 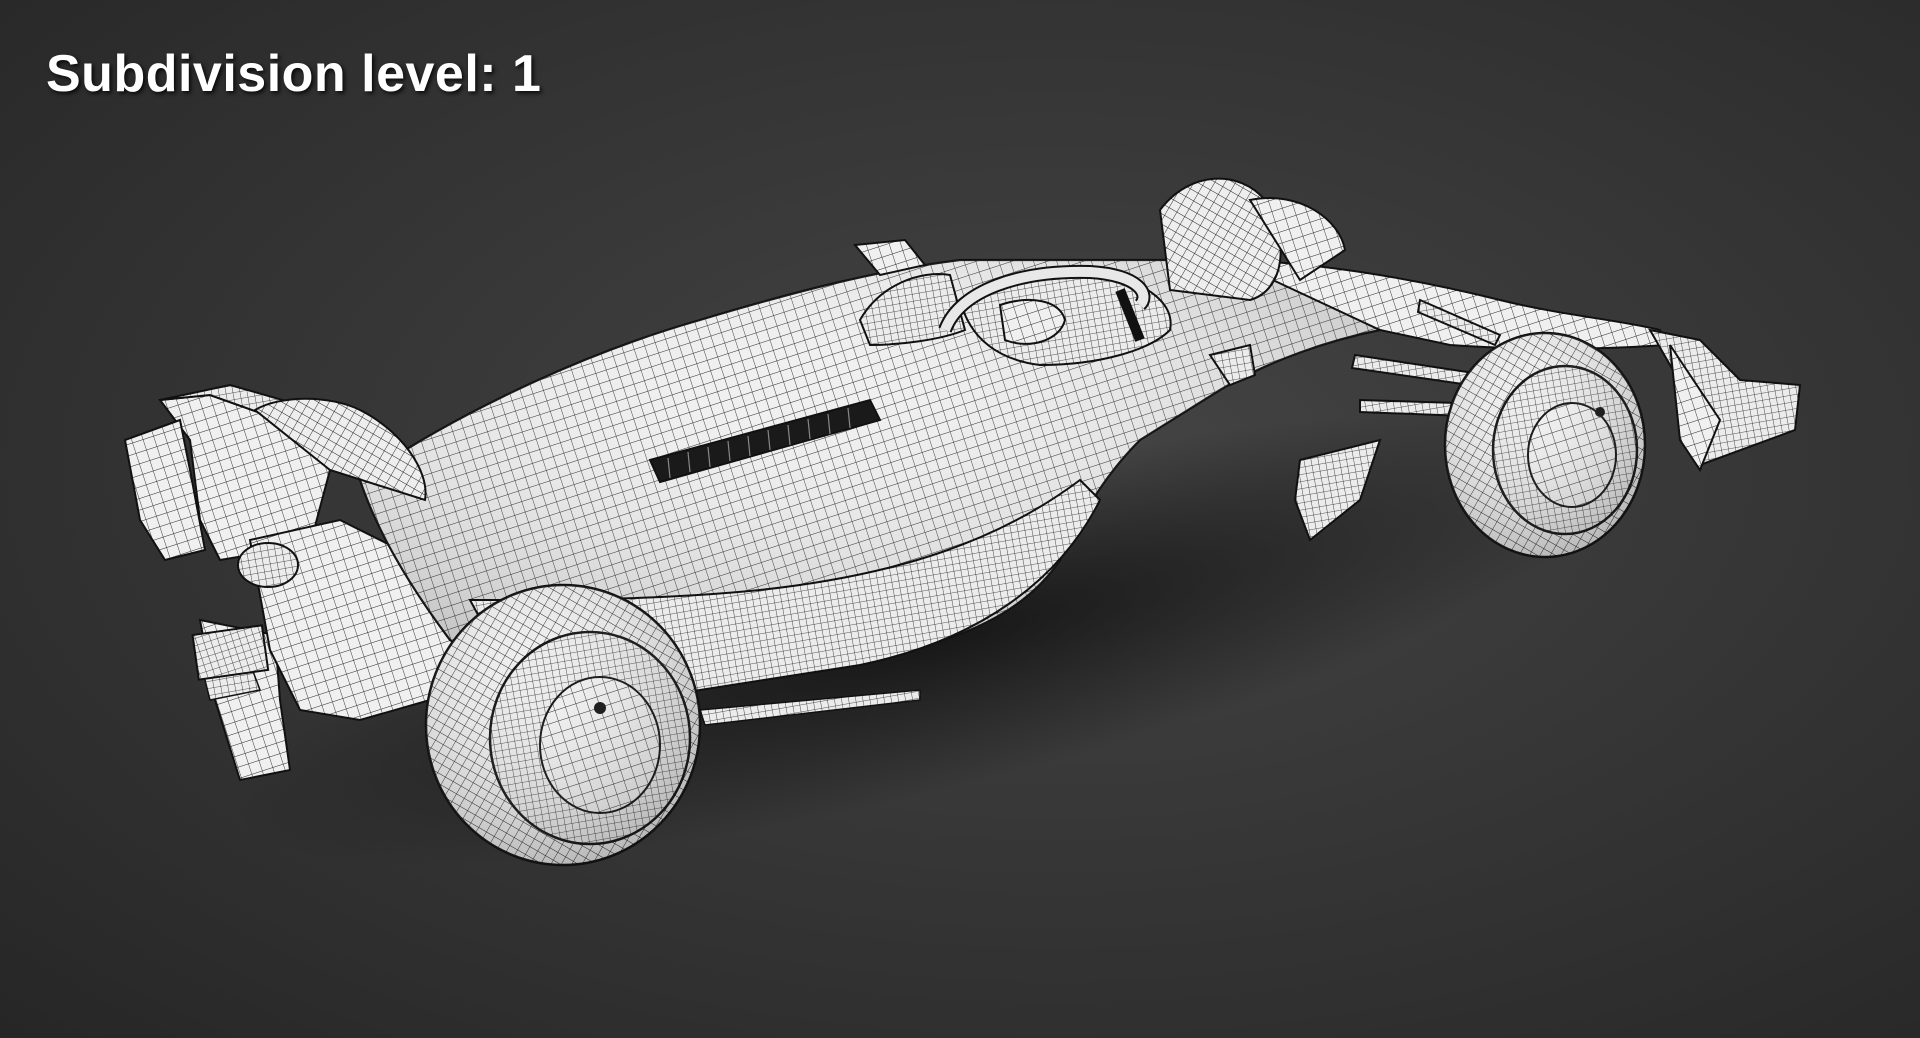 What do you see at coordinates (294, 74) in the screenshot?
I see `subdivision-level-label: Subdivision level: 1` at bounding box center [294, 74].